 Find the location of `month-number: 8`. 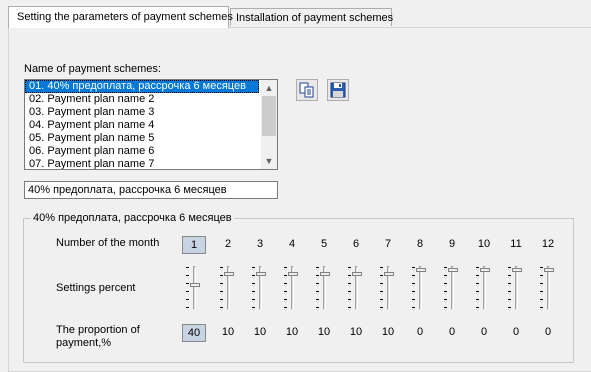

month-number: 8 is located at coordinates (420, 244).